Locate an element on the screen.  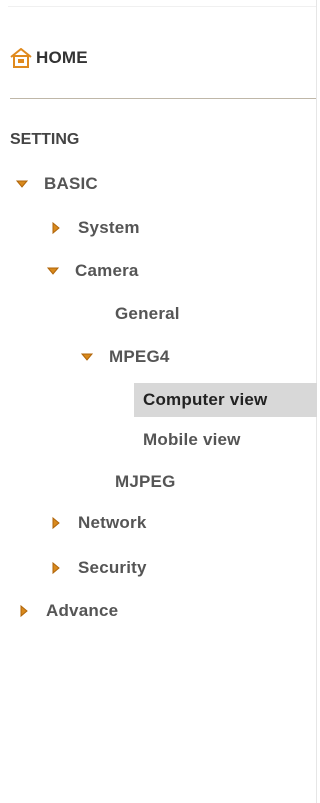
tree-item-label: Security is located at coordinates (112, 567).